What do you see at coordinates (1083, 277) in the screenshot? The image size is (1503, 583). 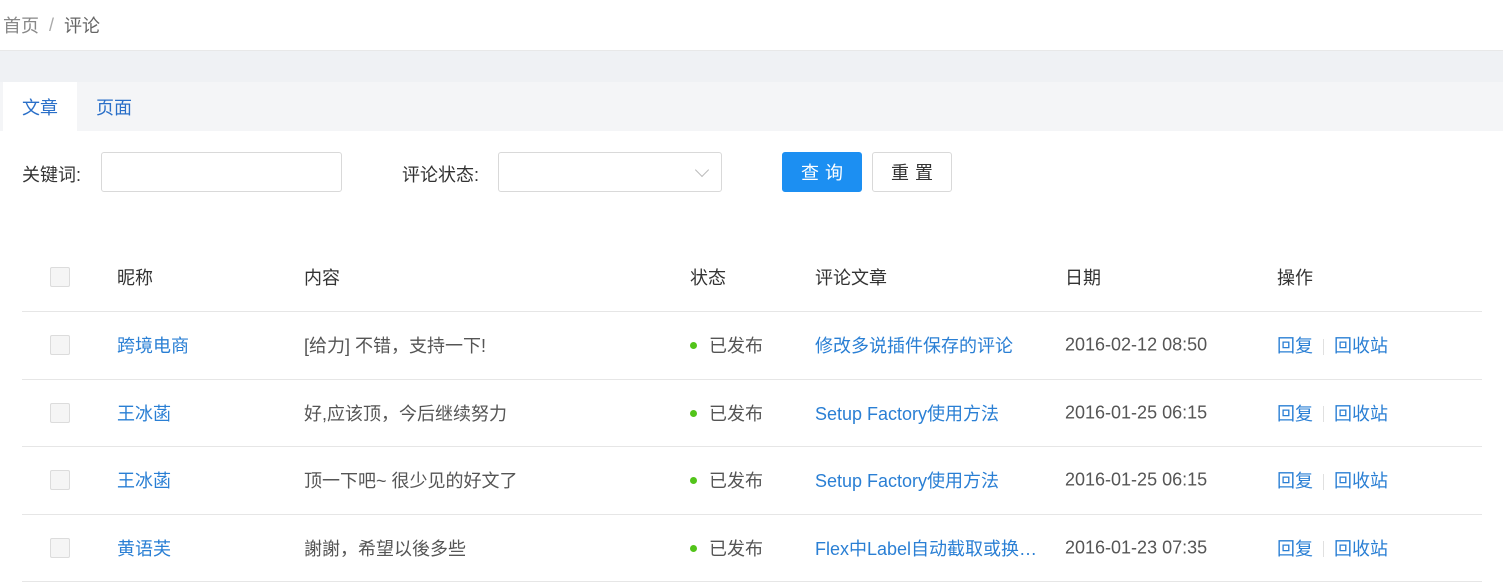 I see `column-header-date: 日期` at bounding box center [1083, 277].